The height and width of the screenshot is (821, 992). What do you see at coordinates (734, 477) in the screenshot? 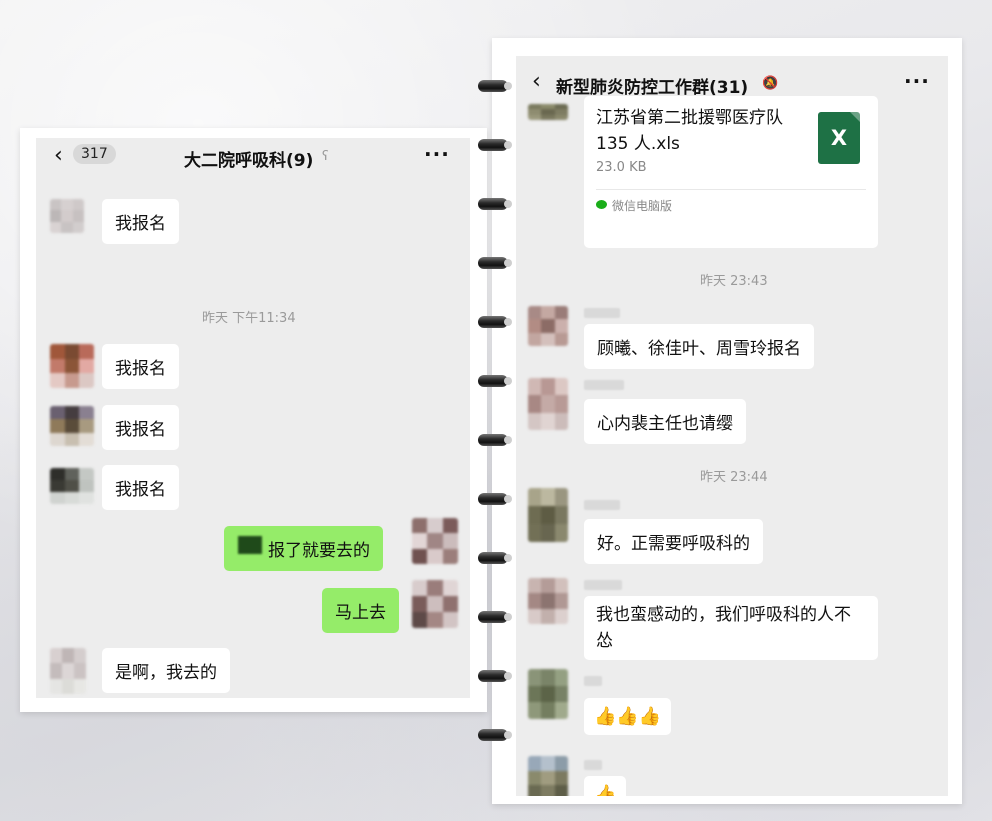
I see `timestamp: 昨天 23:44` at bounding box center [734, 477].